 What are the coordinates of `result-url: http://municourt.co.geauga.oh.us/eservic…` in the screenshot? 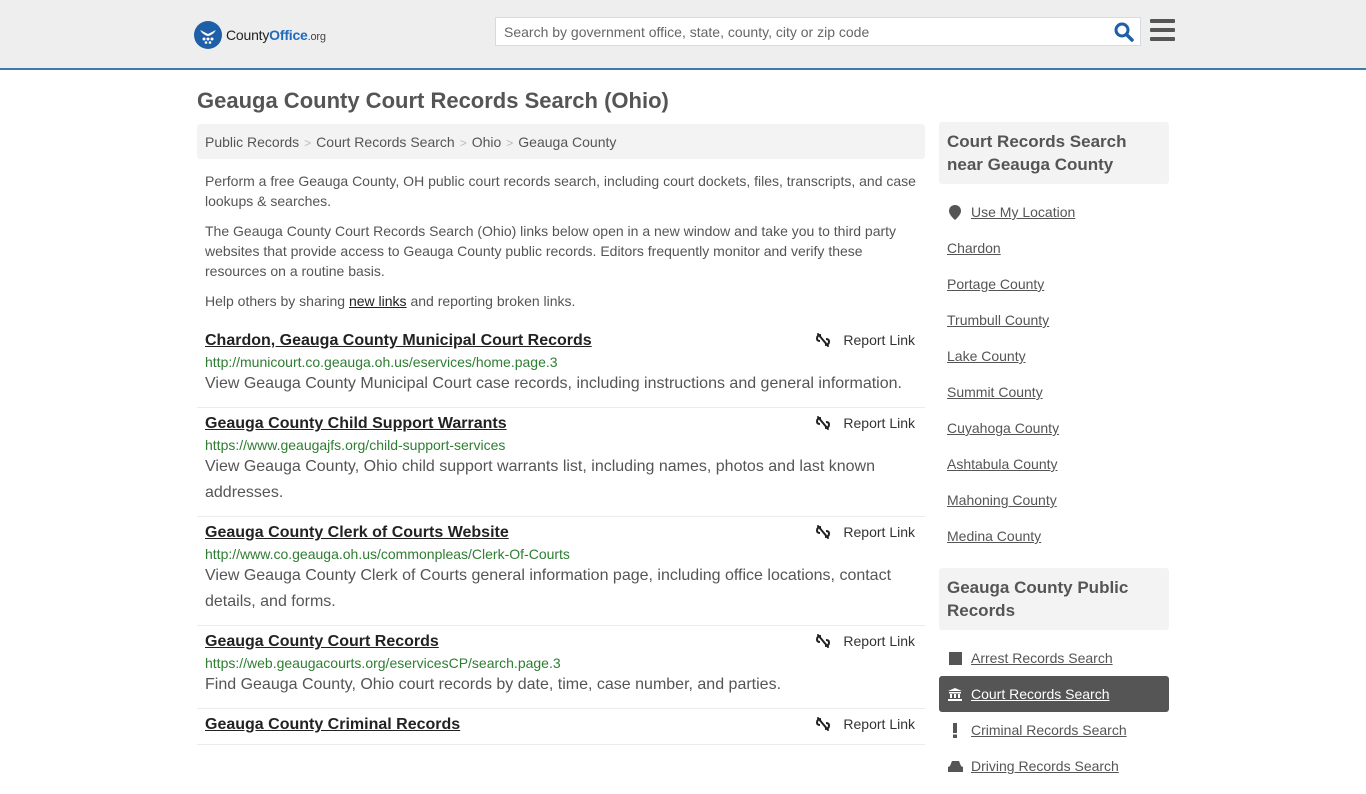 It's located at (381, 362).